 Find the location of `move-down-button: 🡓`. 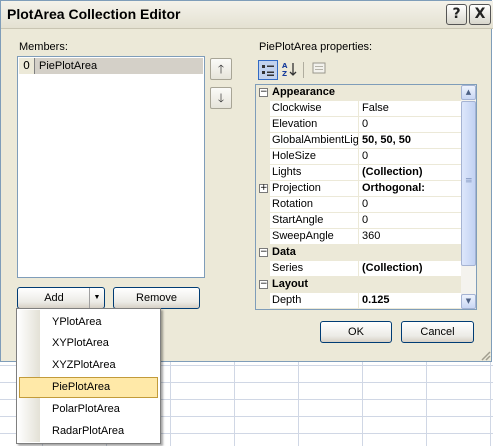

move-down-button: 🡓 is located at coordinates (221, 98).